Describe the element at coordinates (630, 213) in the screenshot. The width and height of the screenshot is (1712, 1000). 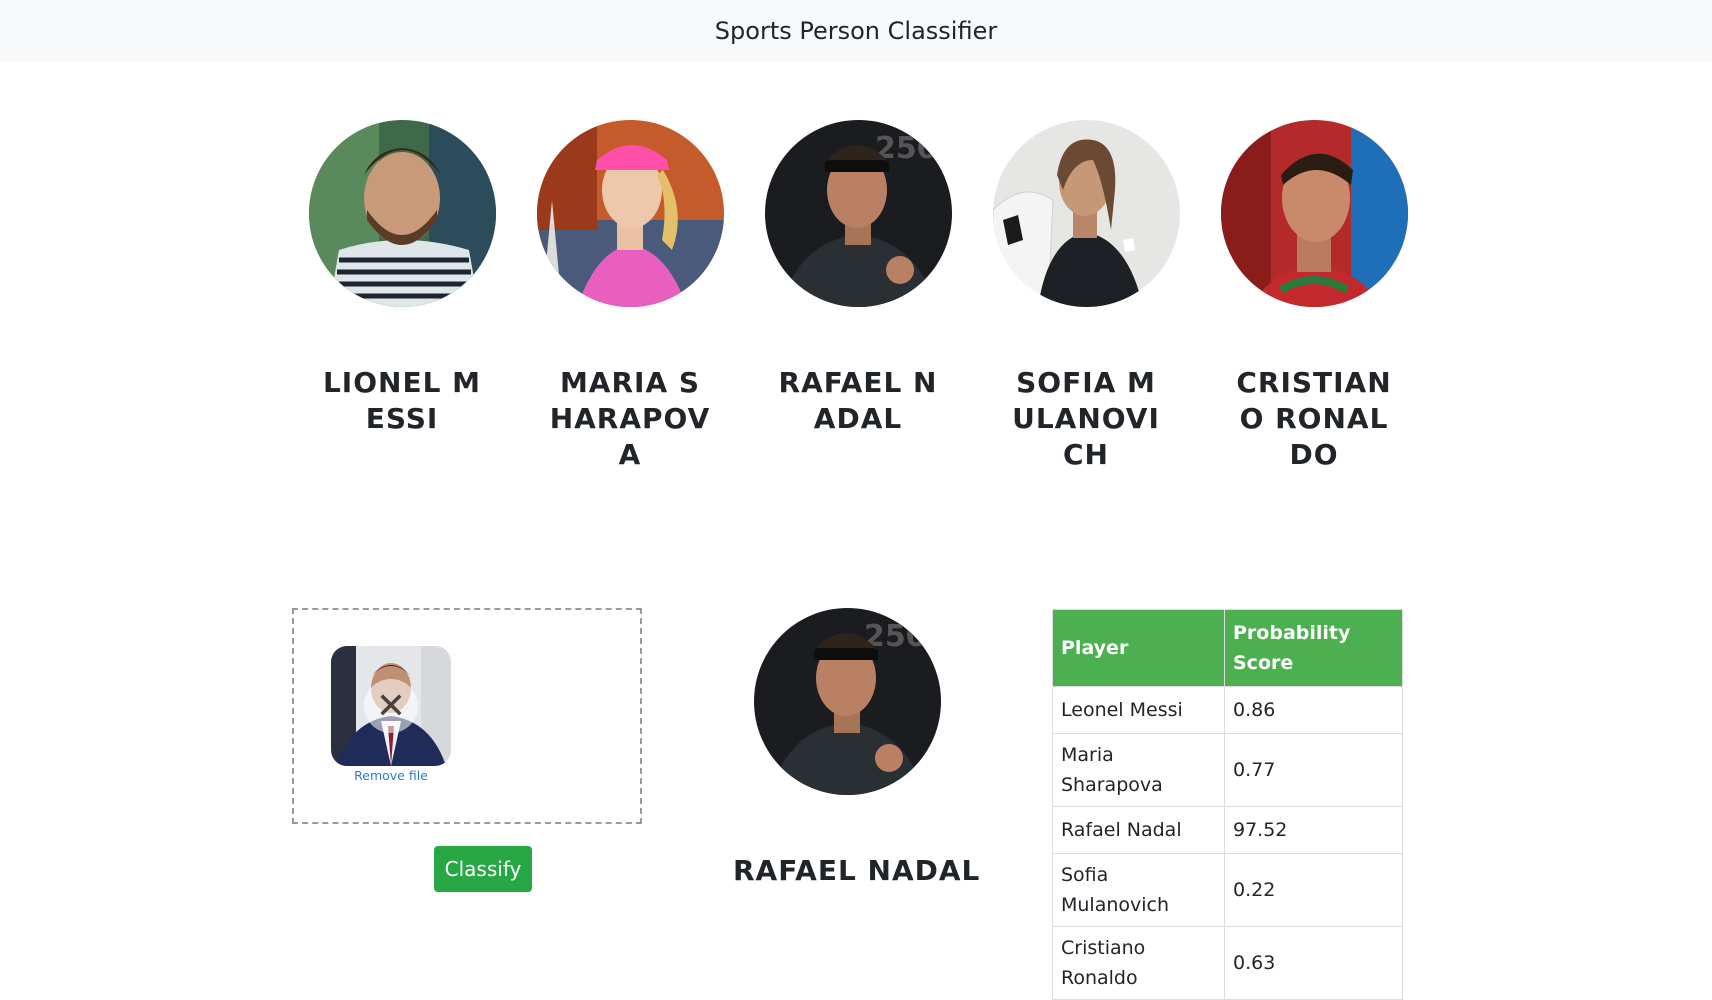
I see `sharapova-avatar` at that location.